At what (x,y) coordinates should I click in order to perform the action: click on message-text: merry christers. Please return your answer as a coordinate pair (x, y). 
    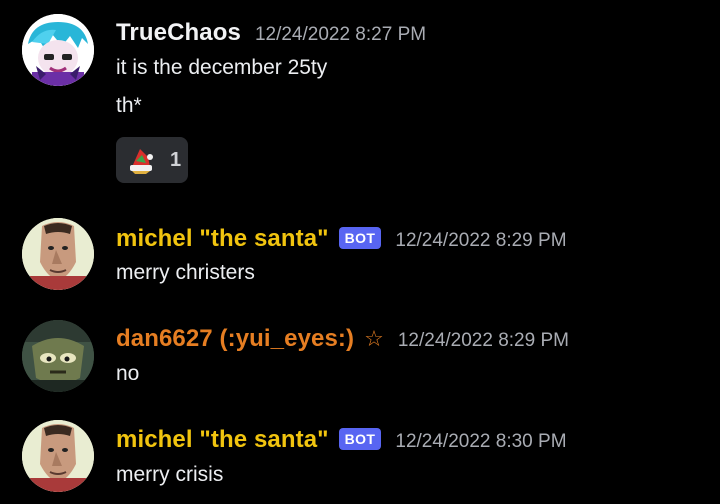
    Looking at the image, I should click on (185, 272).